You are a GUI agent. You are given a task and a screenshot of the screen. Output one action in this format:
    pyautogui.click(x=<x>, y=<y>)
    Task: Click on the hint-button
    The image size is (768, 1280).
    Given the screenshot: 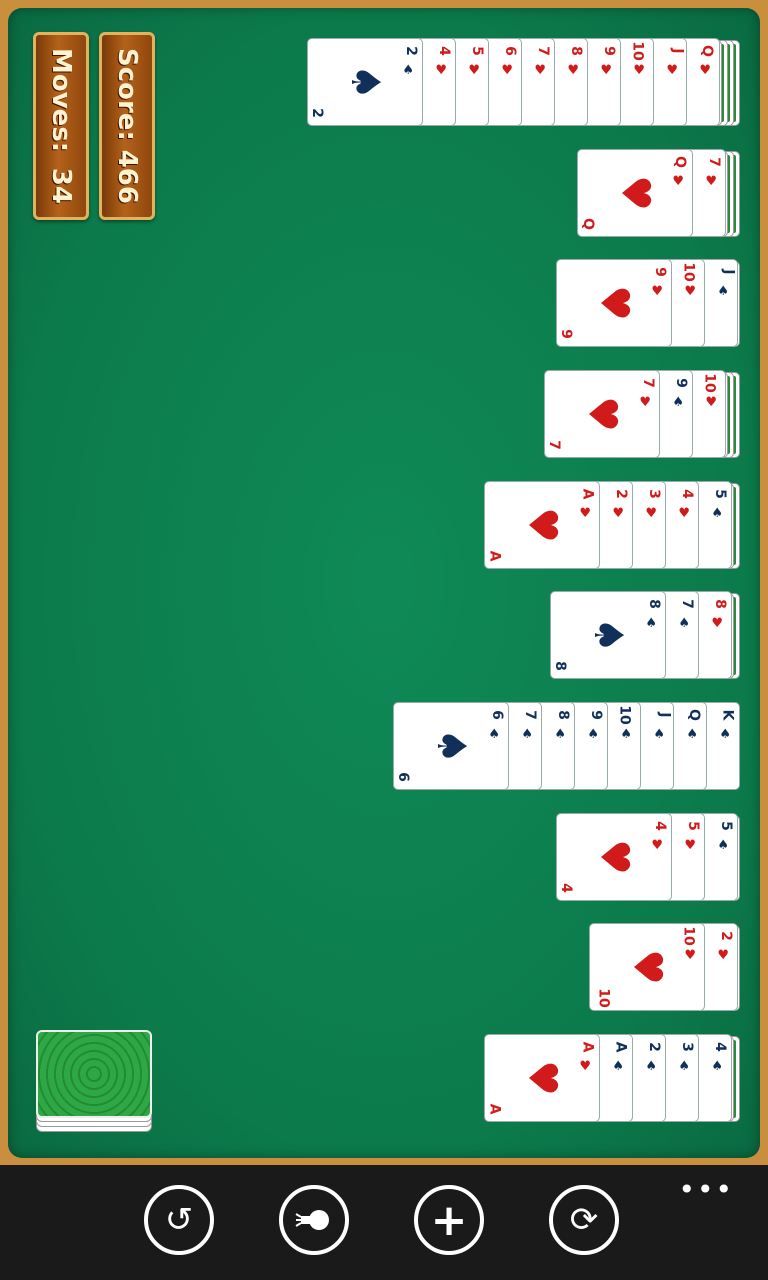 What is the action you would take?
    pyautogui.click(x=314, y=1220)
    